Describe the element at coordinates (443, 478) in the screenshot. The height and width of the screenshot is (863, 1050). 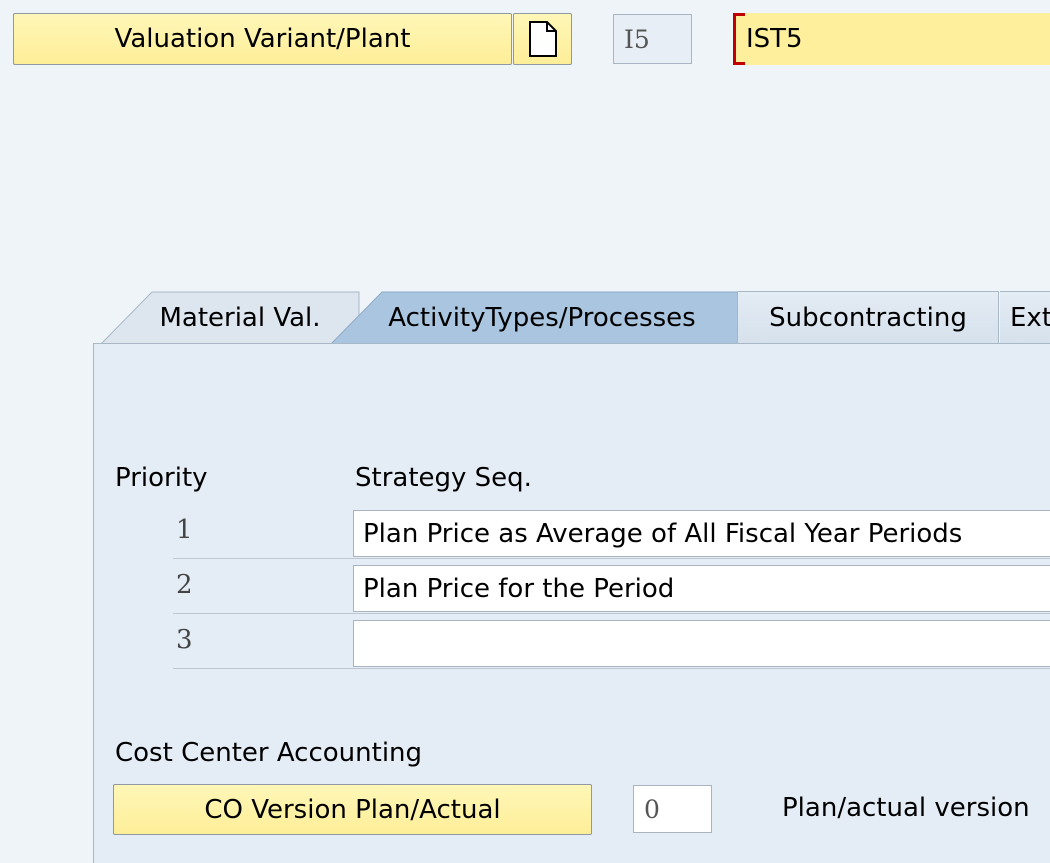
I see `strategy-seq-header: Strategy Seq.` at that location.